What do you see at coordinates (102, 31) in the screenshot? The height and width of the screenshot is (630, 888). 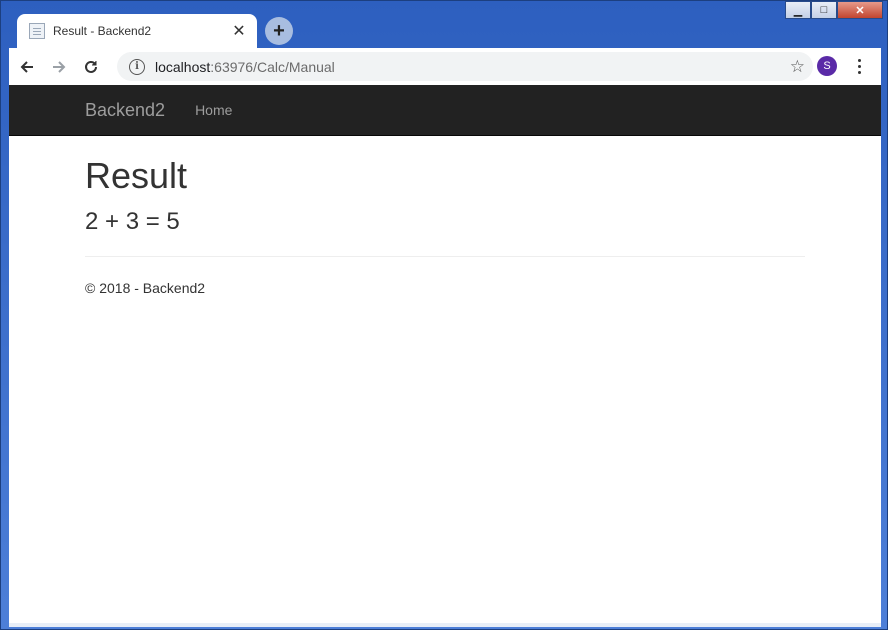 I see `tab-title: Result - Backend2` at bounding box center [102, 31].